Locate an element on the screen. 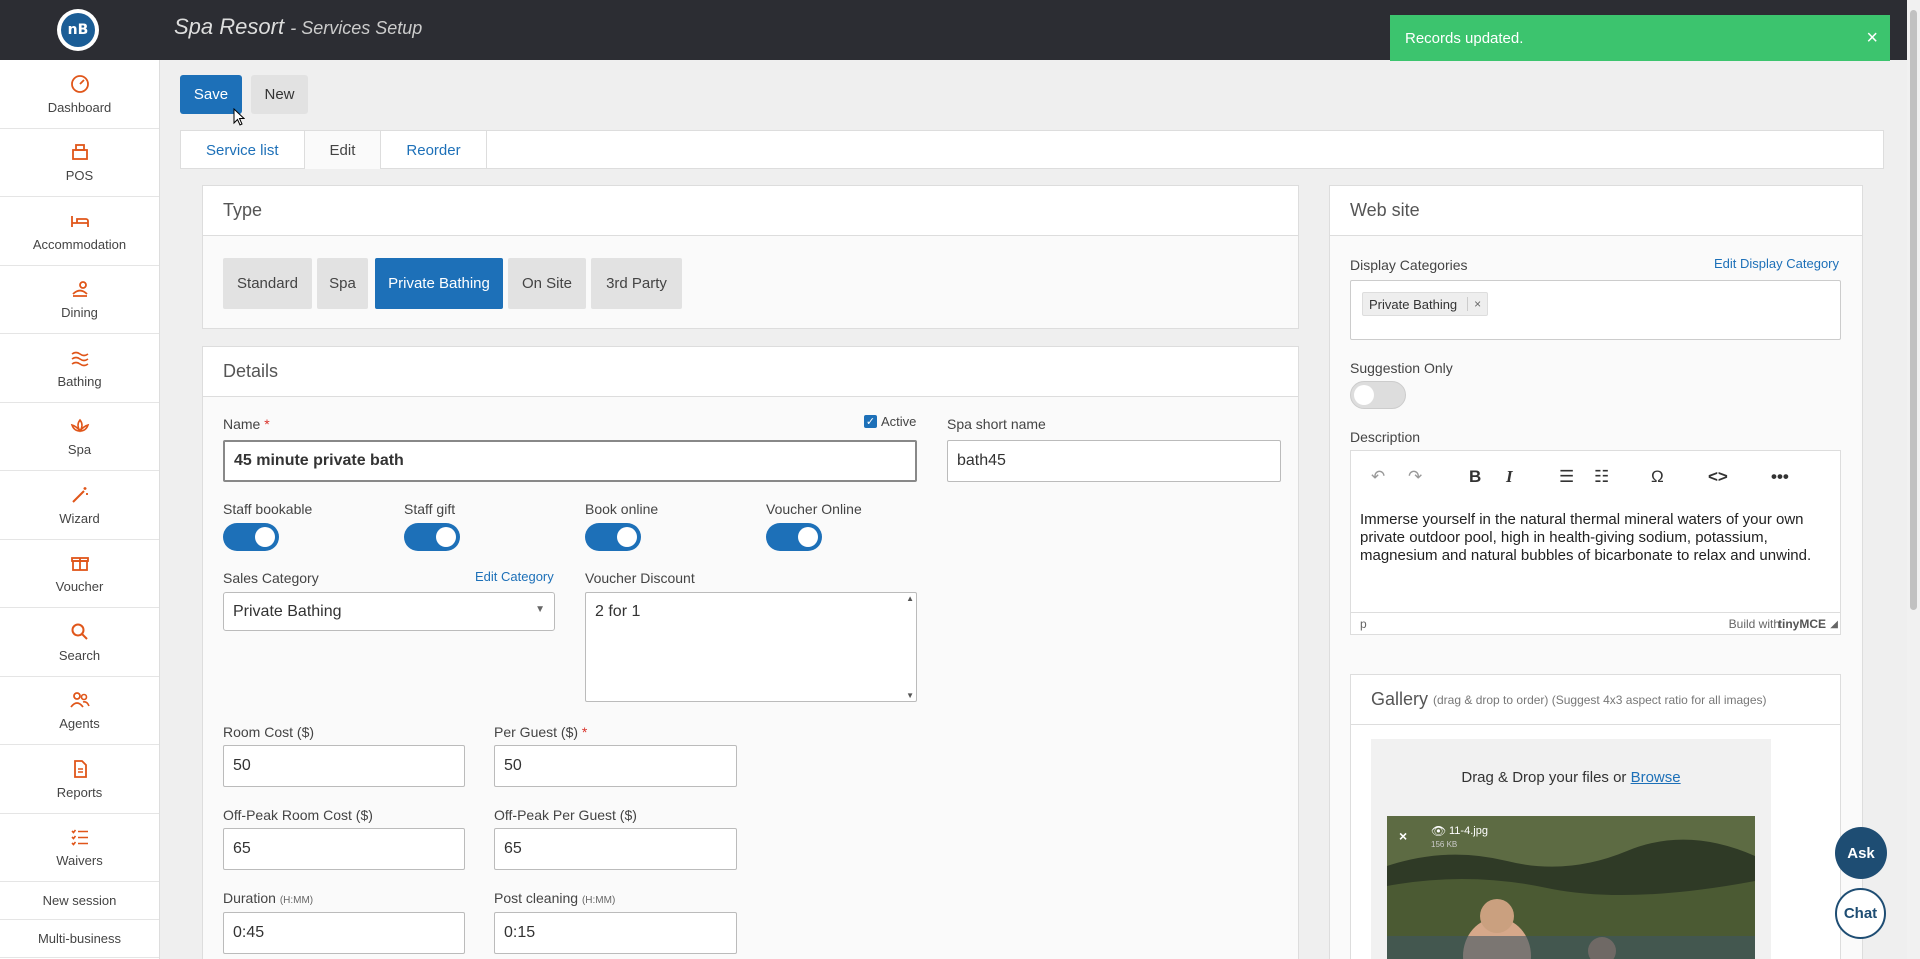 The image size is (1920, 959). gallery-image: × 👁 11-4.jpg 156 KB is located at coordinates (1571, 887).